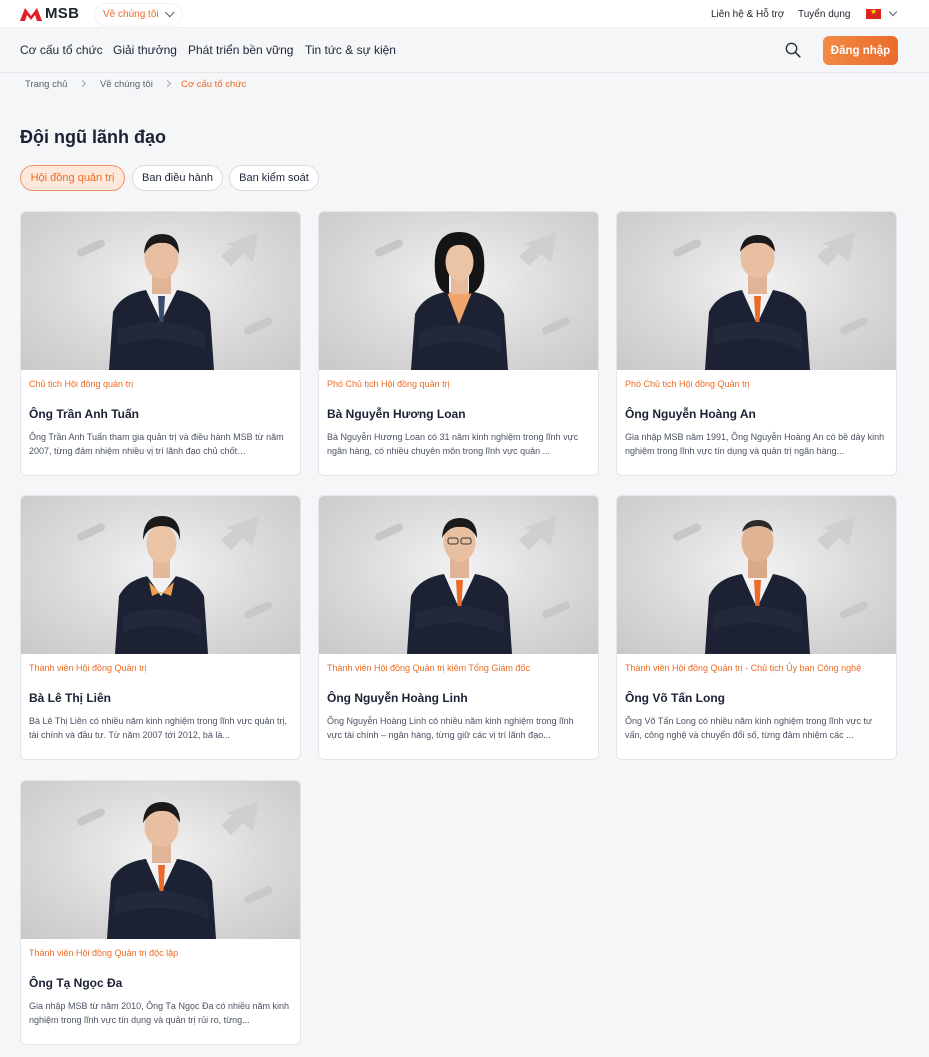  Describe the element at coordinates (873, 13) in the screenshot. I see `vietnam-flag-icon` at that location.